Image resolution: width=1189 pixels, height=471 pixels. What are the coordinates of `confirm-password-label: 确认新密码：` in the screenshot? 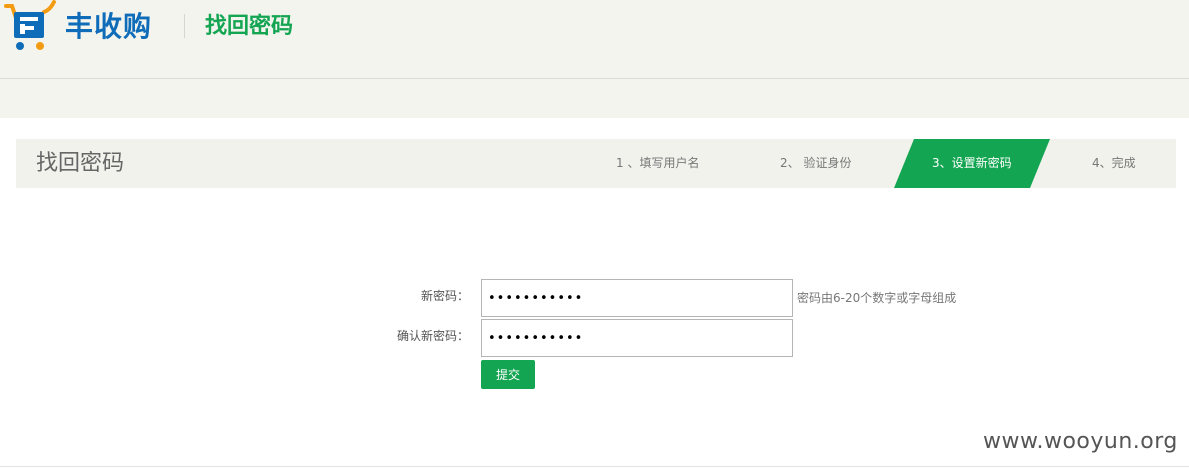 It's located at (432, 336).